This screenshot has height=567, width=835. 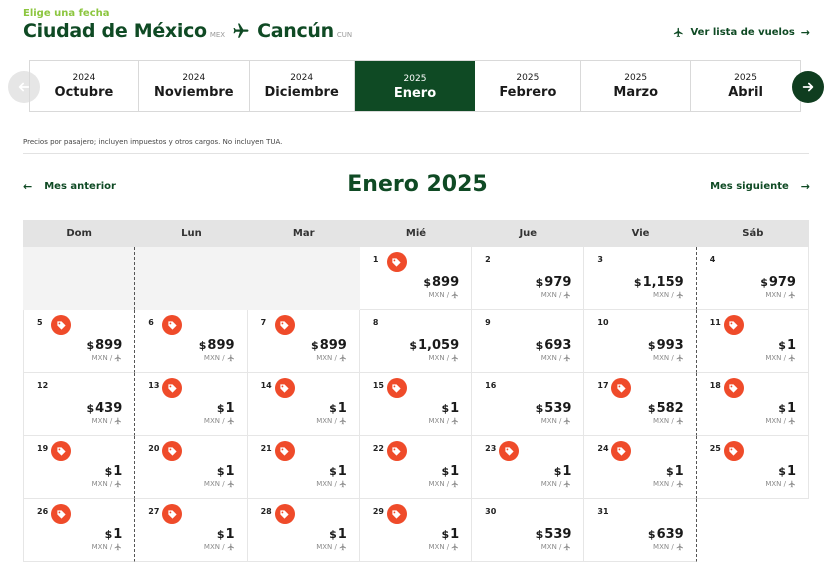 What do you see at coordinates (79, 530) in the screenshot?
I see `calendar-day: 26 $1 MXN /` at bounding box center [79, 530].